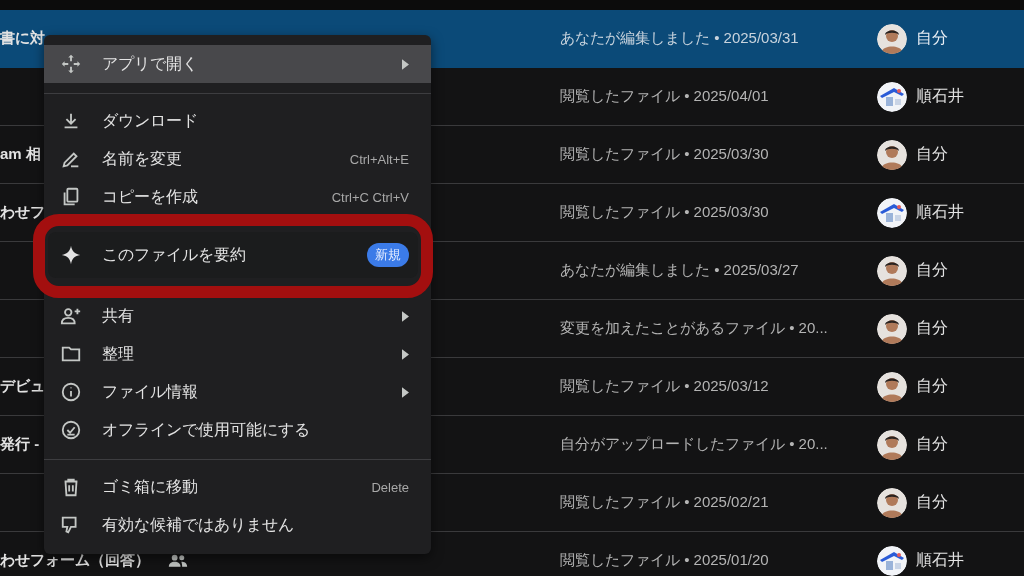 Image resolution: width=1024 pixels, height=576 pixels. What do you see at coordinates (22, 386) in the screenshot?
I see `file-name: デビュ` at bounding box center [22, 386].